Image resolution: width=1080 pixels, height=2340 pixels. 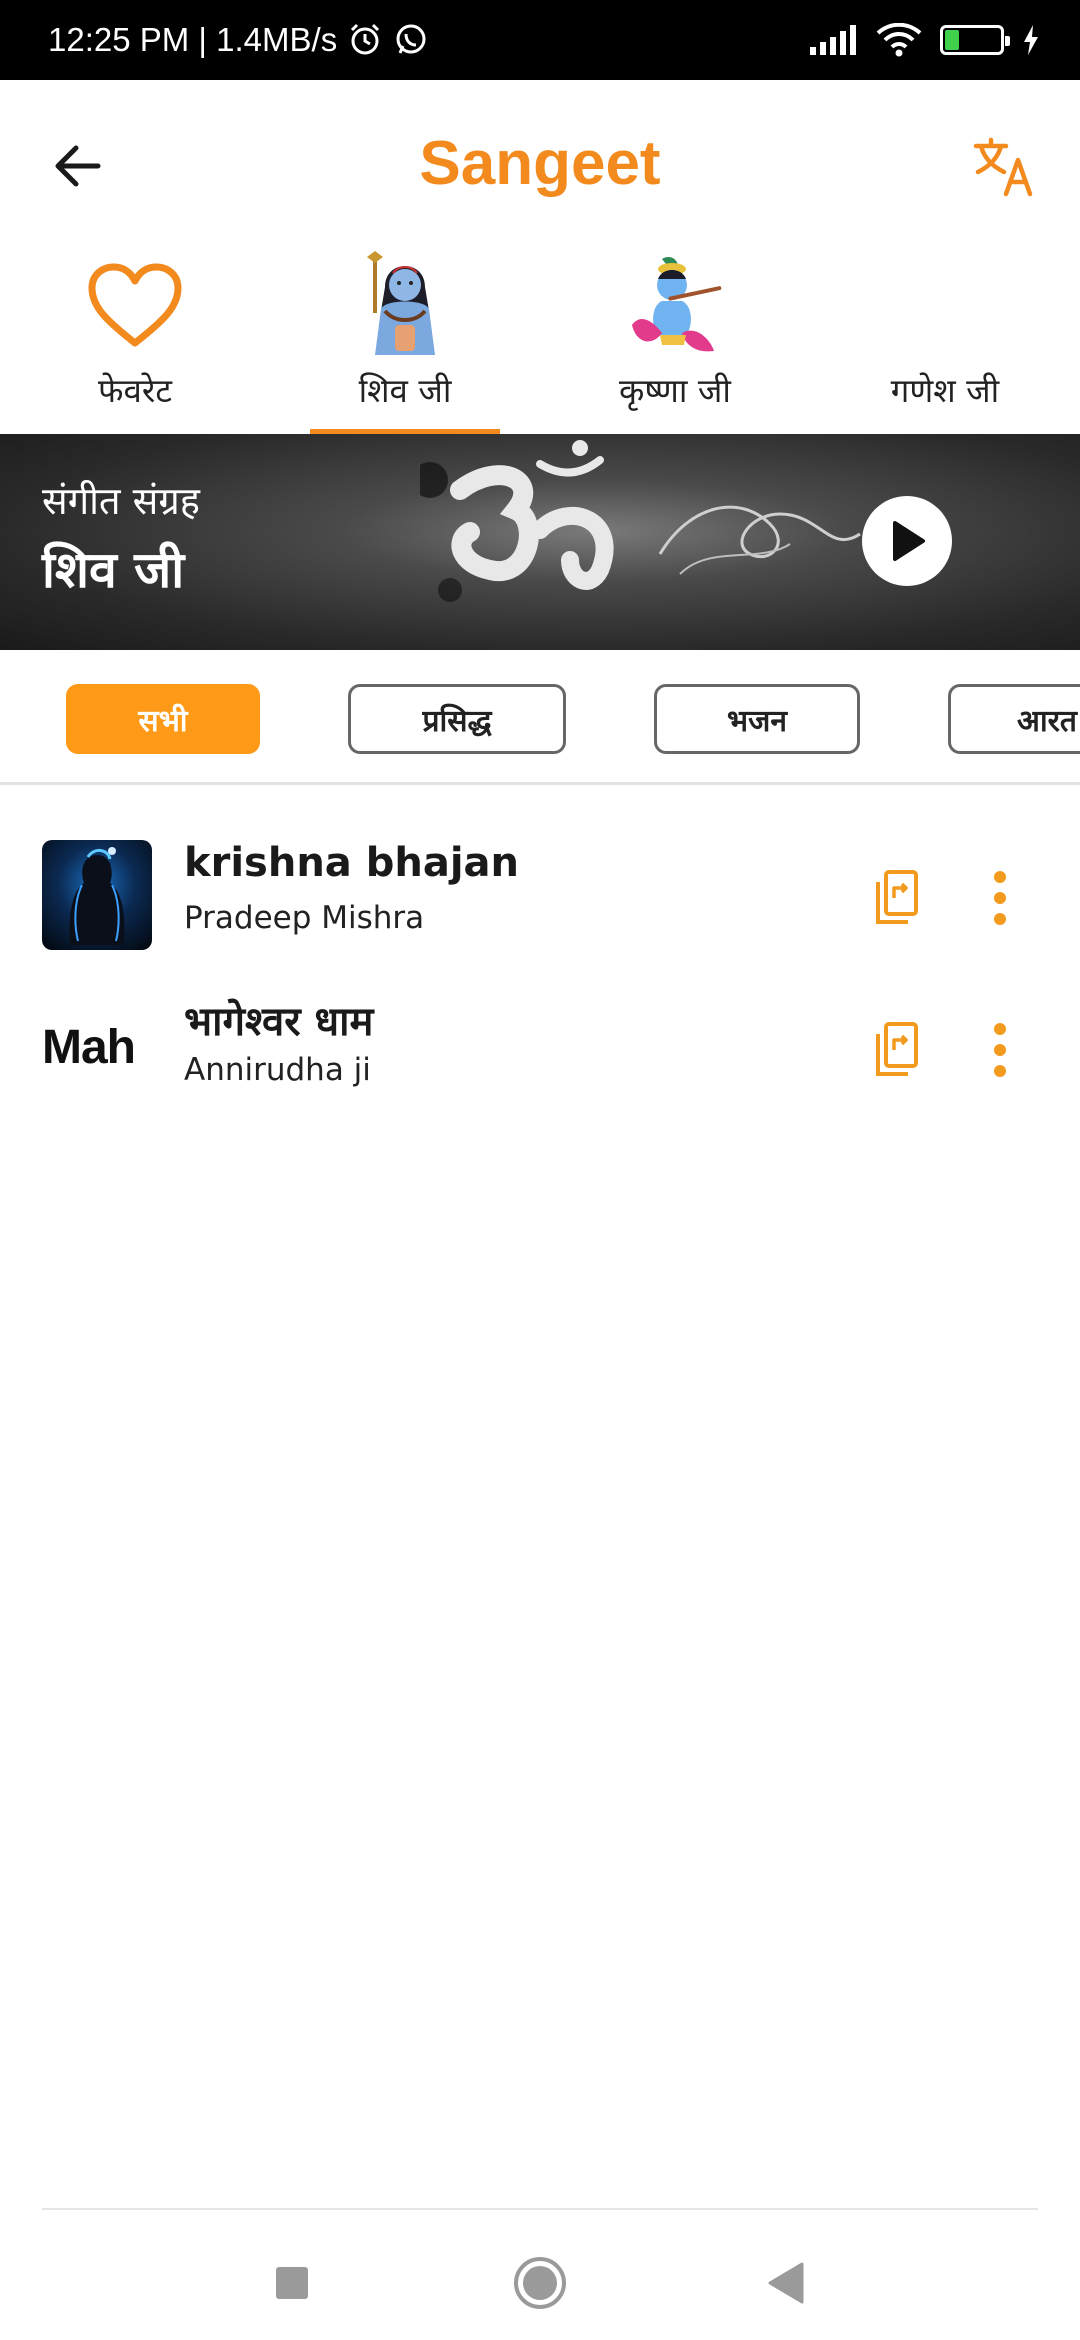 What do you see at coordinates (972, 39) in the screenshot?
I see `battery-level: 26` at bounding box center [972, 39].